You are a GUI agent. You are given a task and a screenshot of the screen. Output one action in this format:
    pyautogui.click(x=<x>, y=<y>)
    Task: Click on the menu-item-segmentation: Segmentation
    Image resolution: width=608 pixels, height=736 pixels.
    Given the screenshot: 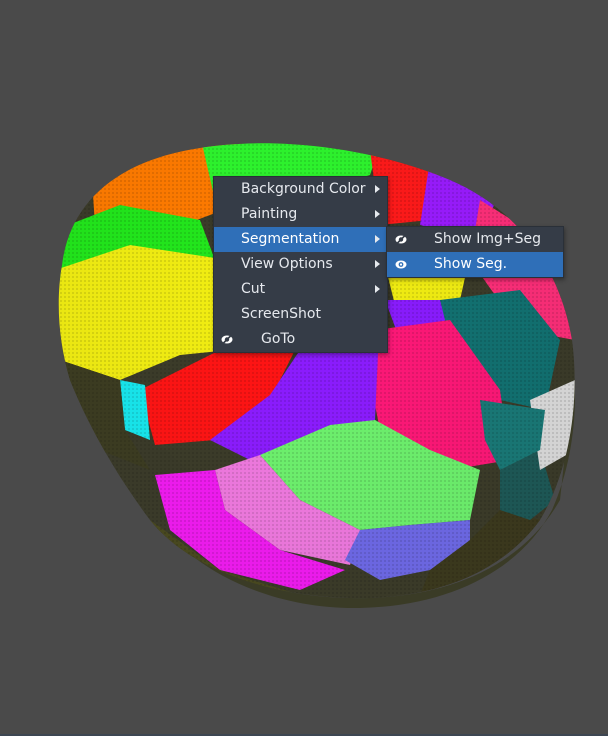 What is the action you would take?
    pyautogui.click(x=300, y=239)
    